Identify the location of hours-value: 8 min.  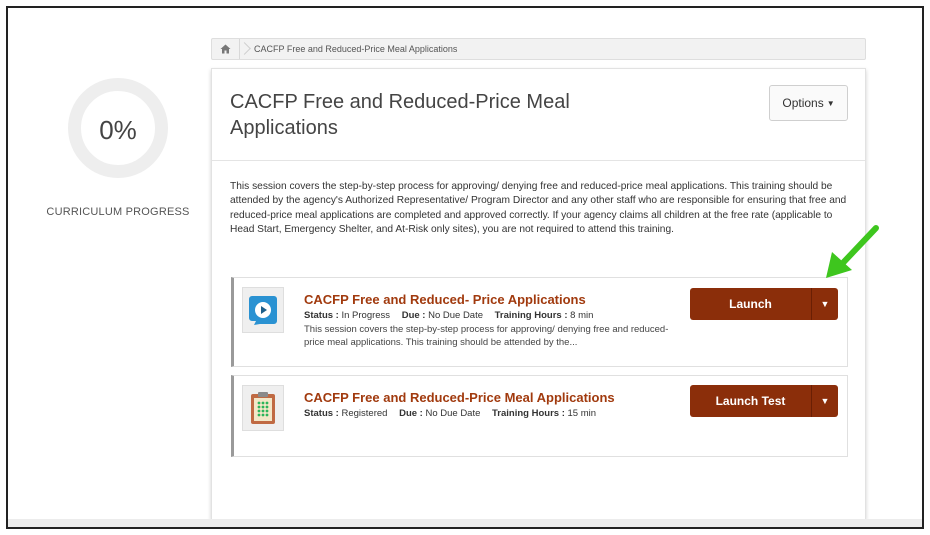
(582, 315).